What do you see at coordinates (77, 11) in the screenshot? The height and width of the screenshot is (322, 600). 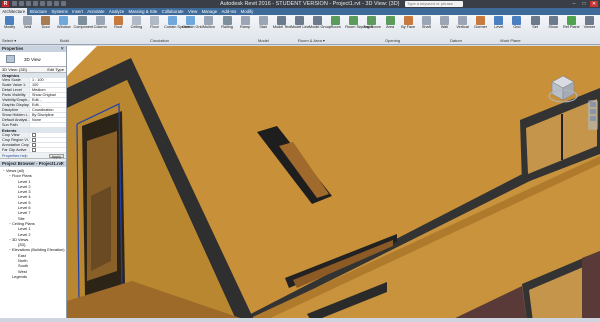 I see `tab-insert: Insert` at bounding box center [77, 11].